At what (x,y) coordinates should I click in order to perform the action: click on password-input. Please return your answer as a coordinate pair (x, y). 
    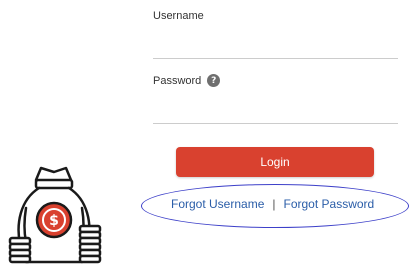
    Looking at the image, I should click on (275, 112).